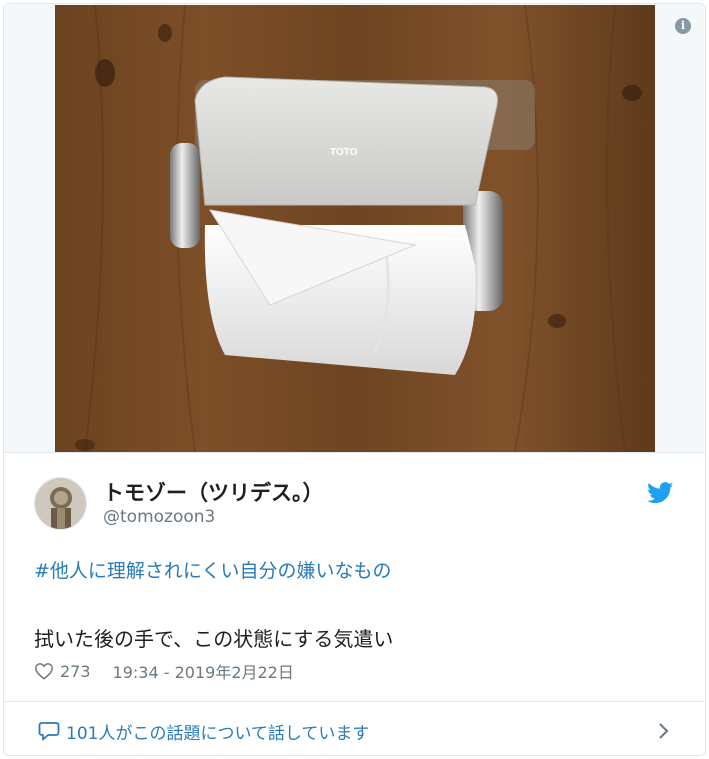 The width and height of the screenshot is (709, 759). I want to click on speech-bubble-icon, so click(49, 731).